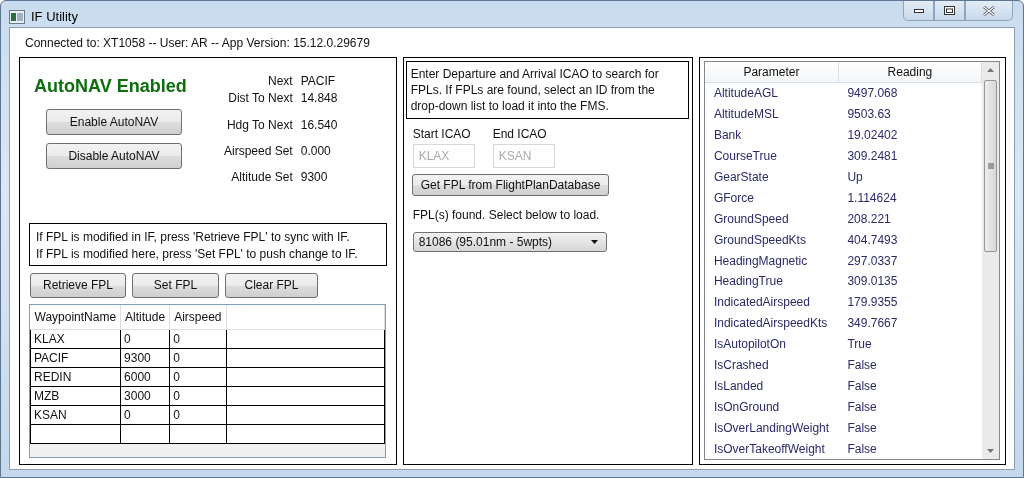 The height and width of the screenshot is (478, 1024). Describe the element at coordinates (509, 241) in the screenshot. I see `fpl-dropdown: 81086 (95.01nm - 5wpts)` at that location.